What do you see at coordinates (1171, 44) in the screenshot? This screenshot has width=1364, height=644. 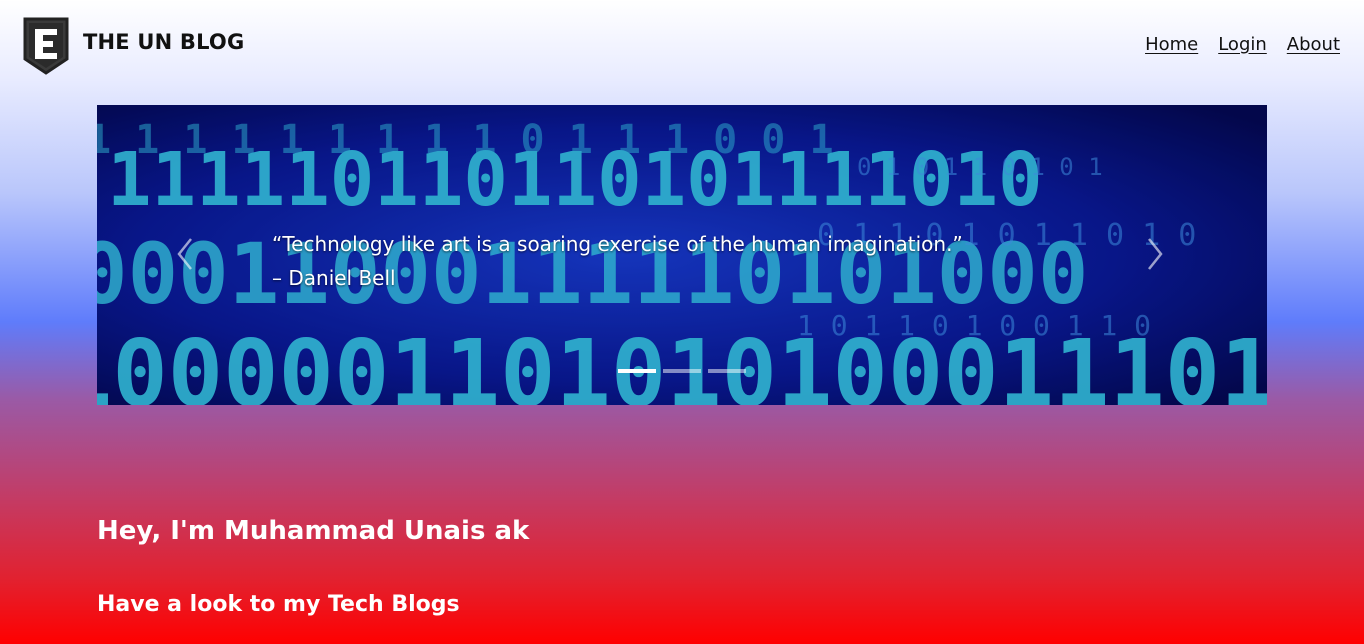 I see `nav-link-home: Home` at bounding box center [1171, 44].